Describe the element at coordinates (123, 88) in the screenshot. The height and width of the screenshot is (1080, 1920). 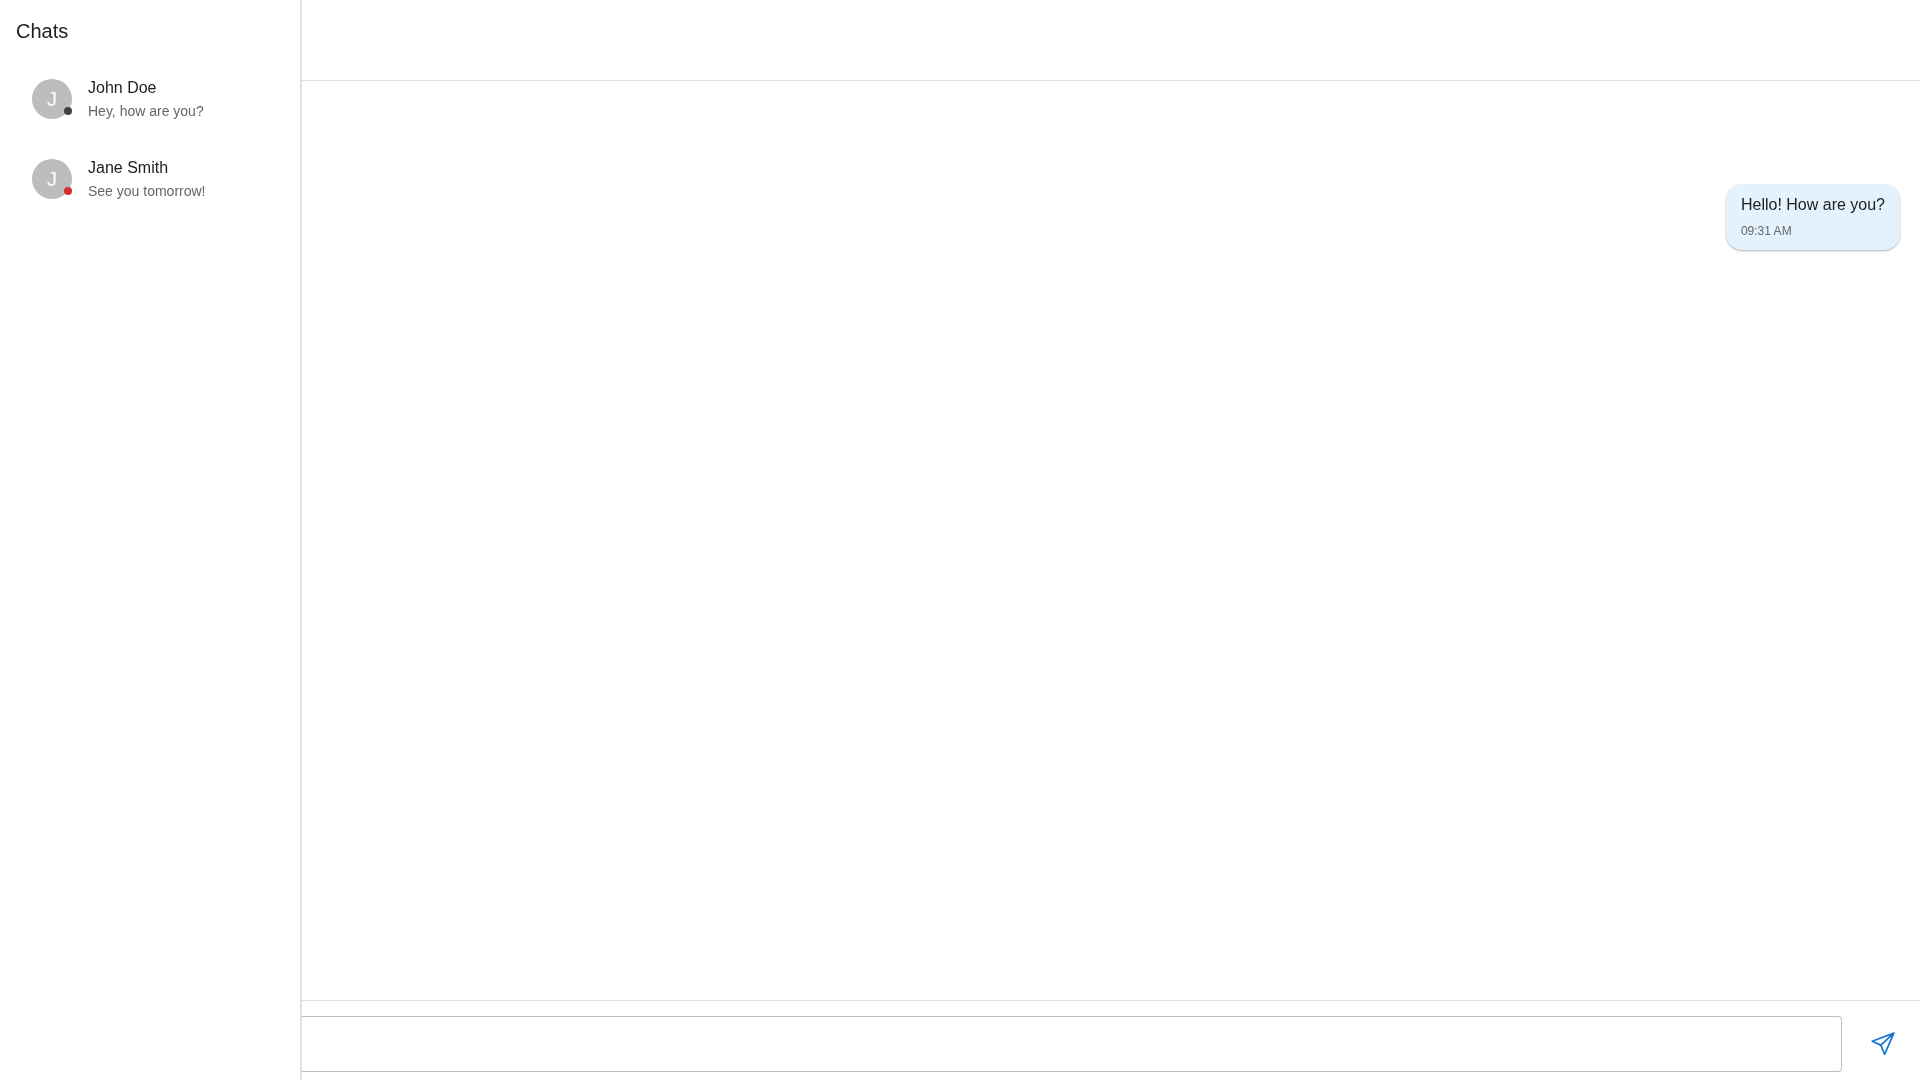
I see `contact-name: John Doe` at that location.